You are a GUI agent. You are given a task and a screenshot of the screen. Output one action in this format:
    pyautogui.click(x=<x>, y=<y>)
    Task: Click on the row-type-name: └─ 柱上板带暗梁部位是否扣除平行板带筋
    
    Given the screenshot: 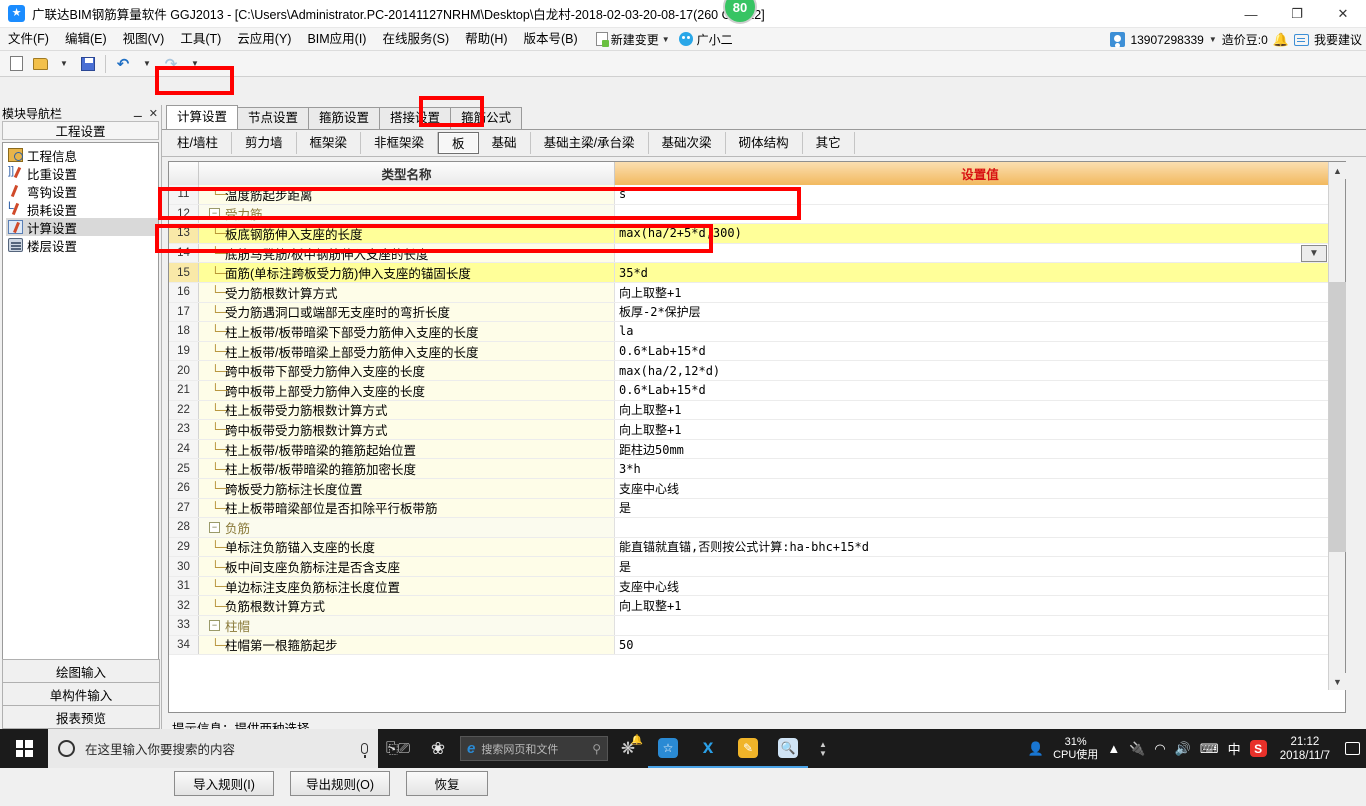 What is the action you would take?
    pyautogui.click(x=407, y=508)
    